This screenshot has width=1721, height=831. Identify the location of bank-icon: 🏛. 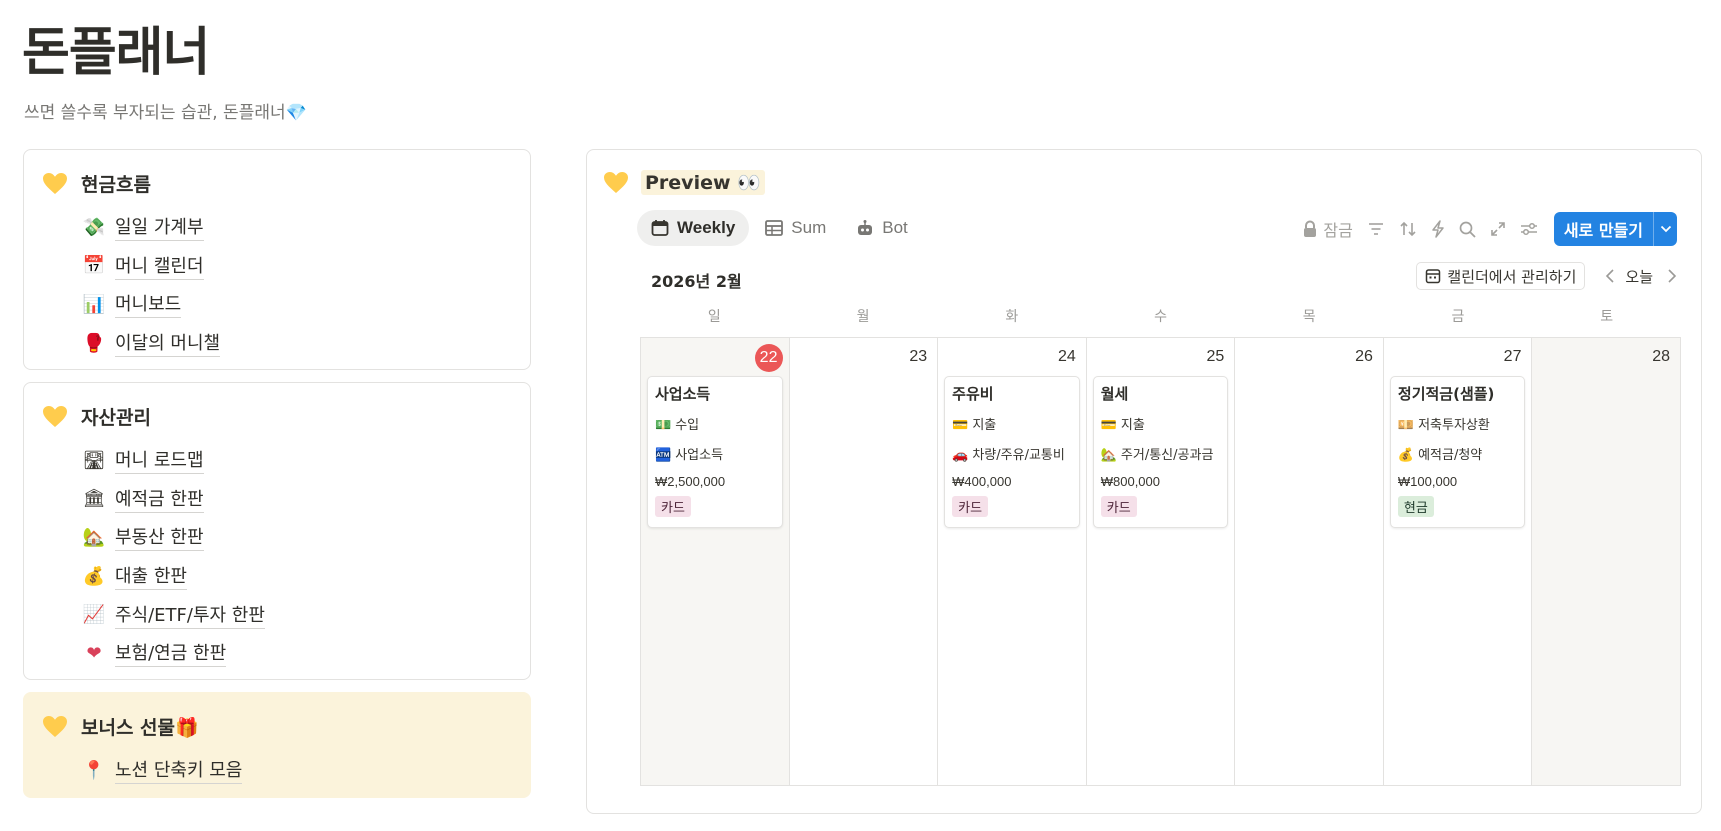
(94, 499).